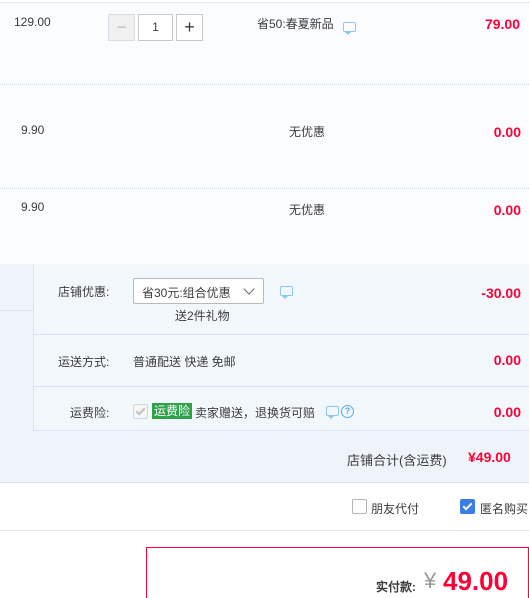  I want to click on insurance-text: 卖家赠送，退换货可赔, so click(255, 413).